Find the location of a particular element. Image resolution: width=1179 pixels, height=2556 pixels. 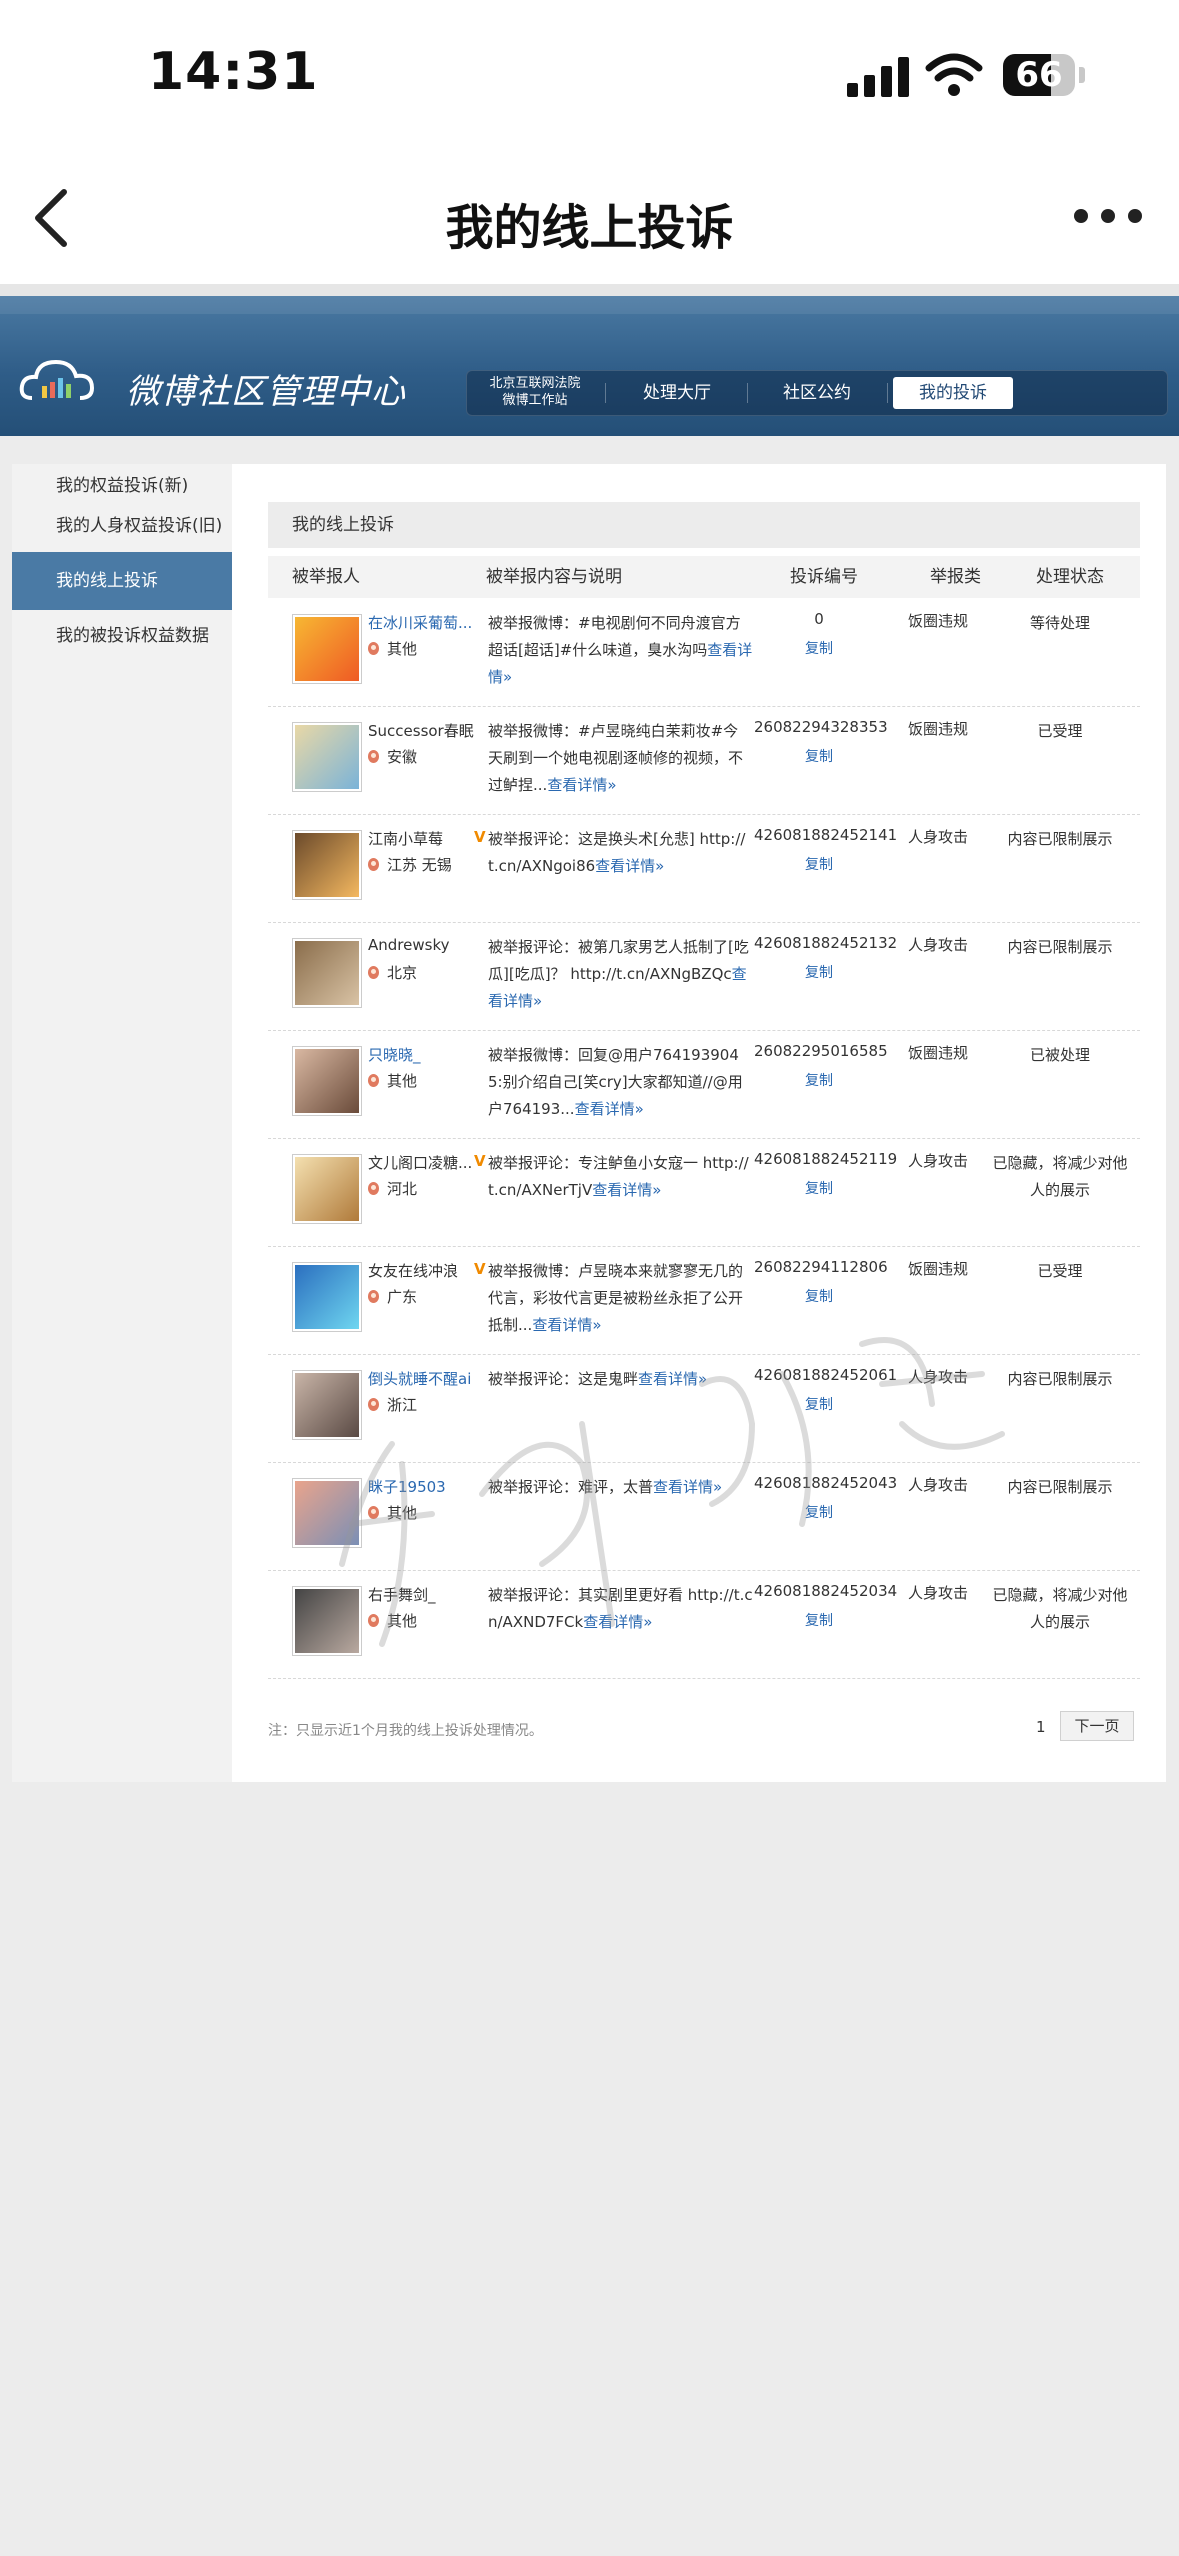

tab-my-complaints: 我的投诉 is located at coordinates (953, 393).